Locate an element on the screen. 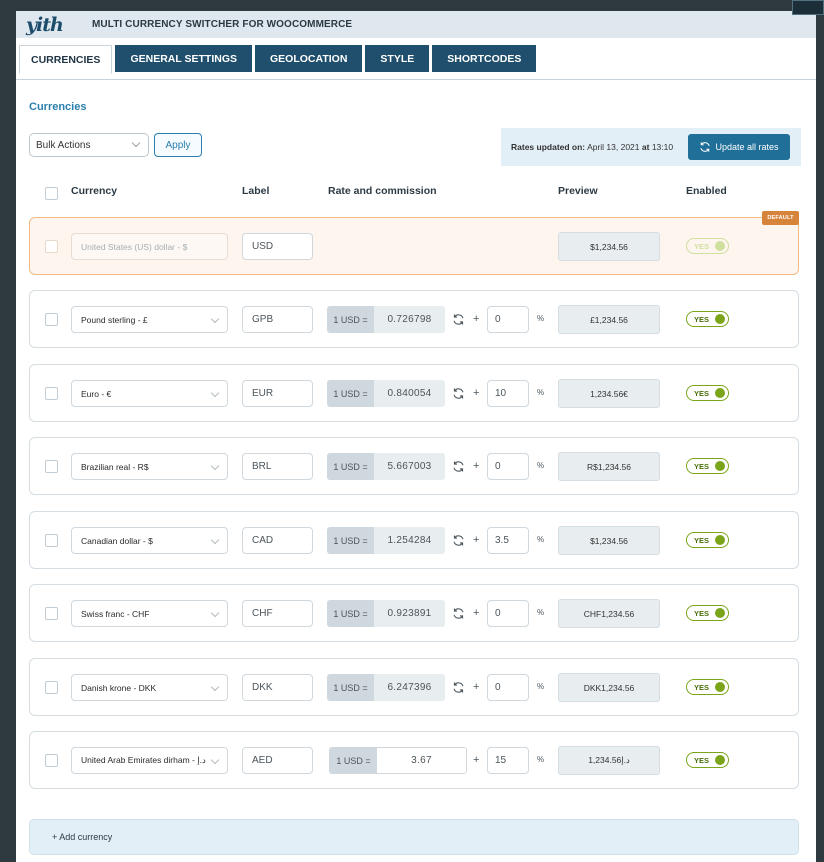 The height and width of the screenshot is (862, 824). tab-style: STYLE is located at coordinates (397, 58).